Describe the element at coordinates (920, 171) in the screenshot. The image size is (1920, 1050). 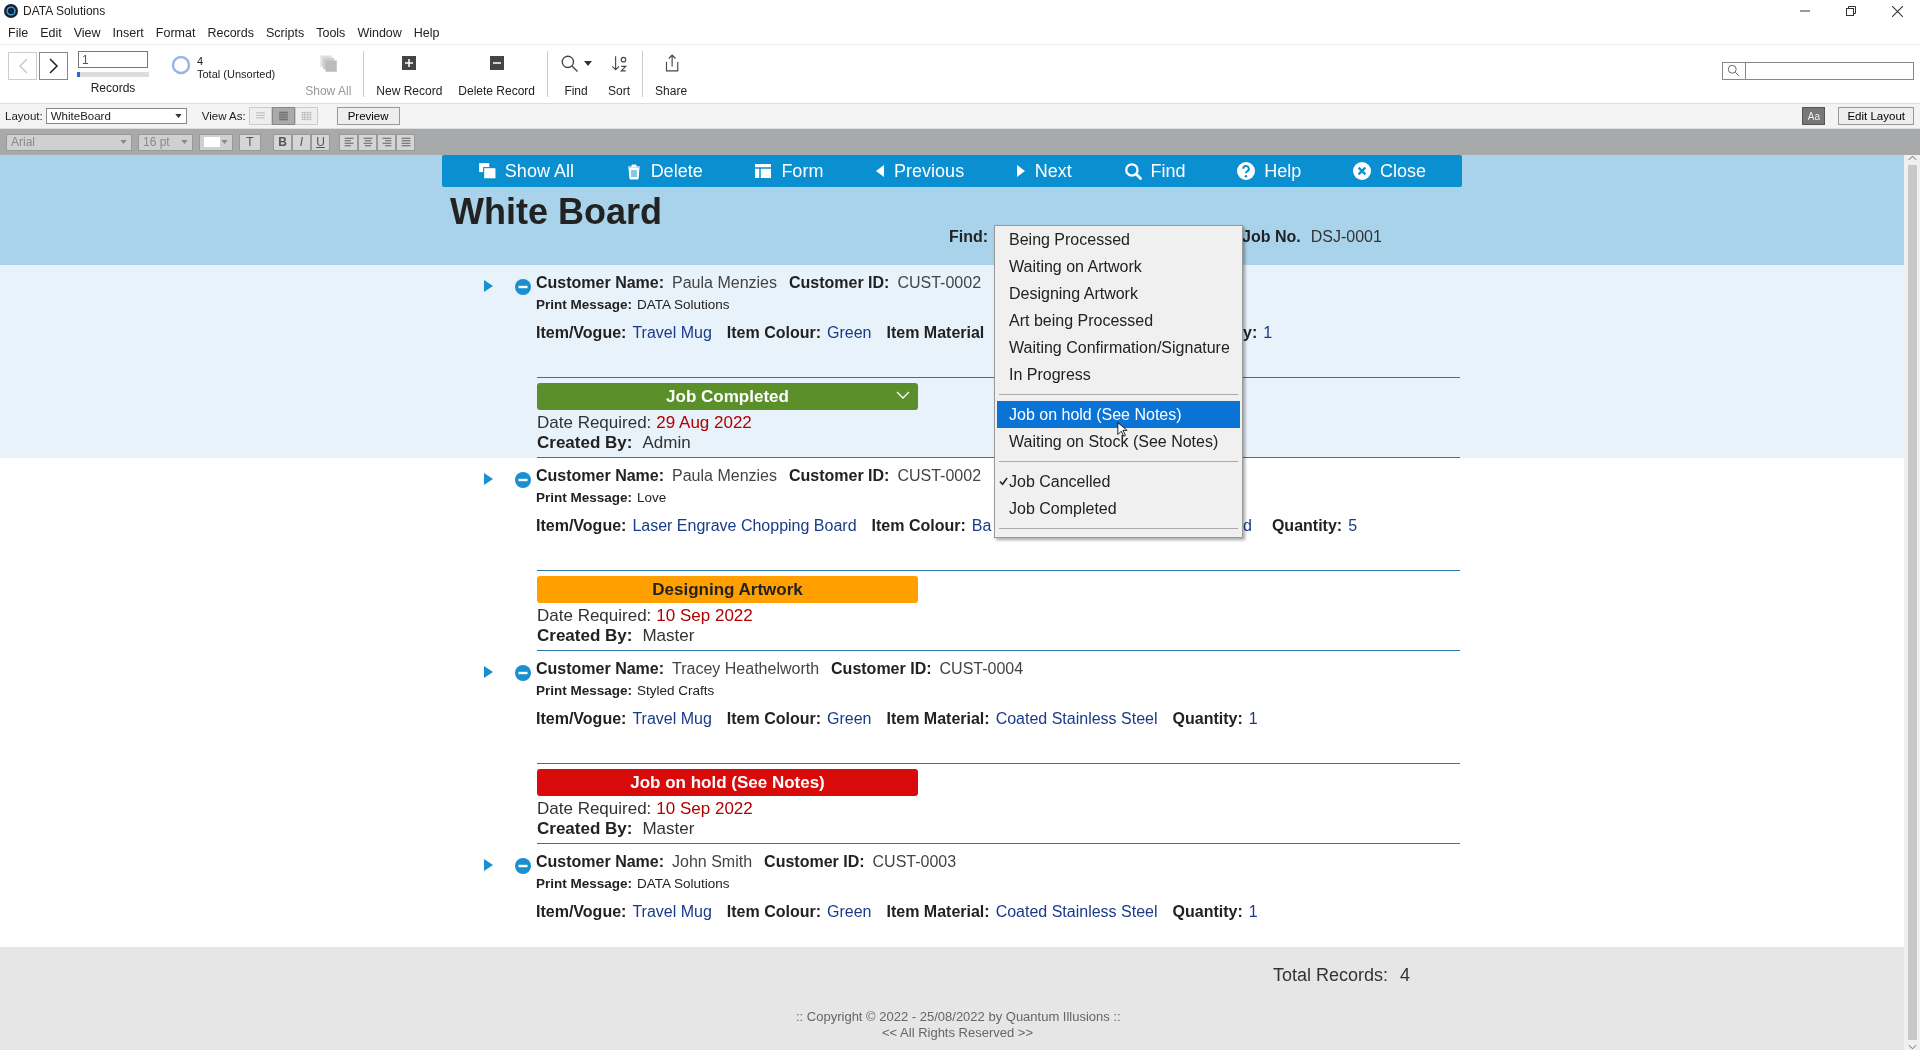
I see `nav-button: Previous` at that location.